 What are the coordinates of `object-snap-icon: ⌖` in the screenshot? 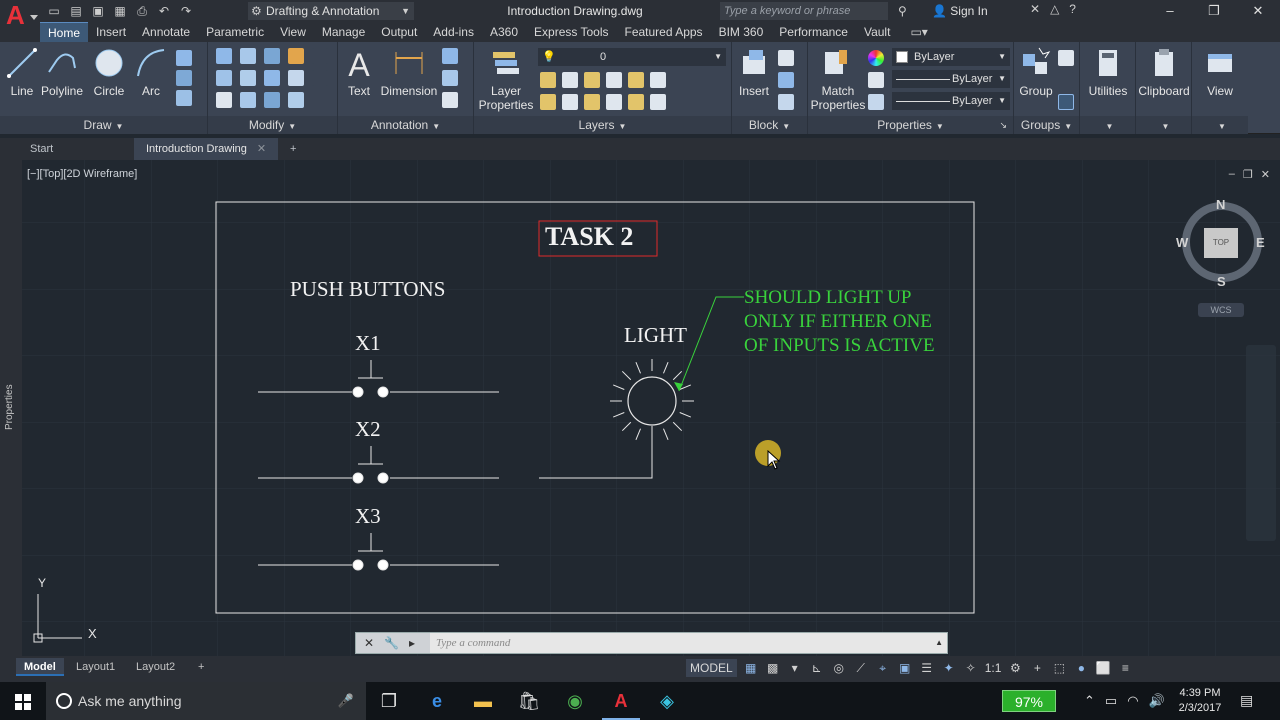 It's located at (883, 668).